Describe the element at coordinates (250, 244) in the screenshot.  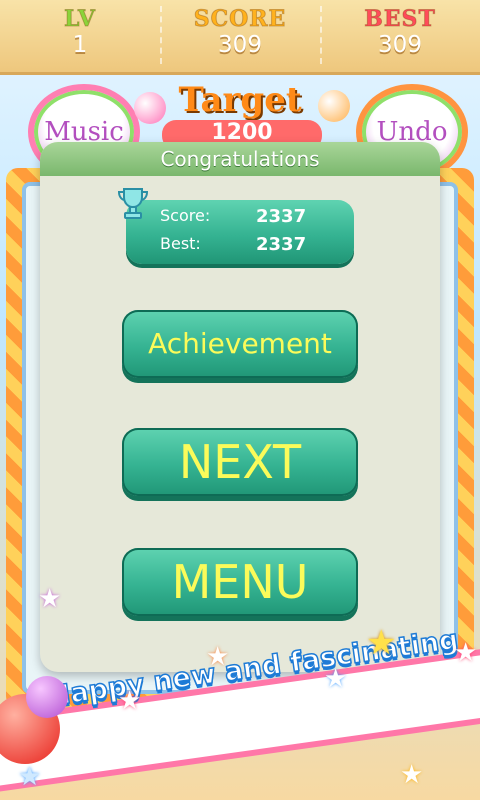
I see `dialog-best-row: Best: 2337` at that location.